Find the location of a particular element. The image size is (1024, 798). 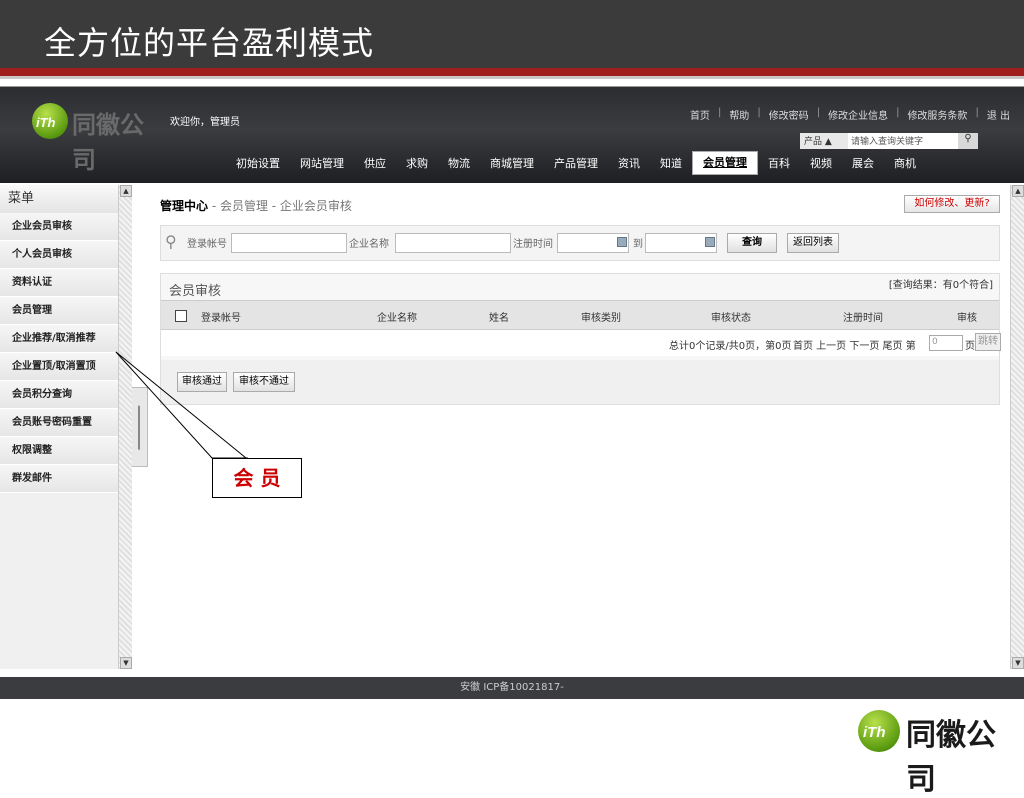

logo-name: 同徽公司 is located at coordinates (108, 142).